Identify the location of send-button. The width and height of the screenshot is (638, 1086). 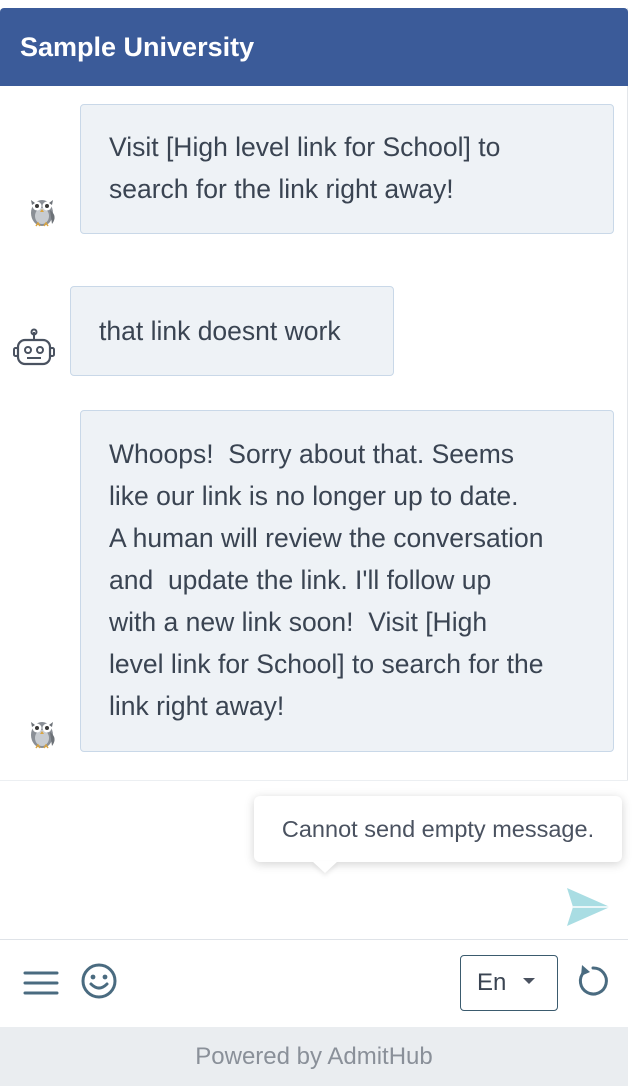
(588, 907).